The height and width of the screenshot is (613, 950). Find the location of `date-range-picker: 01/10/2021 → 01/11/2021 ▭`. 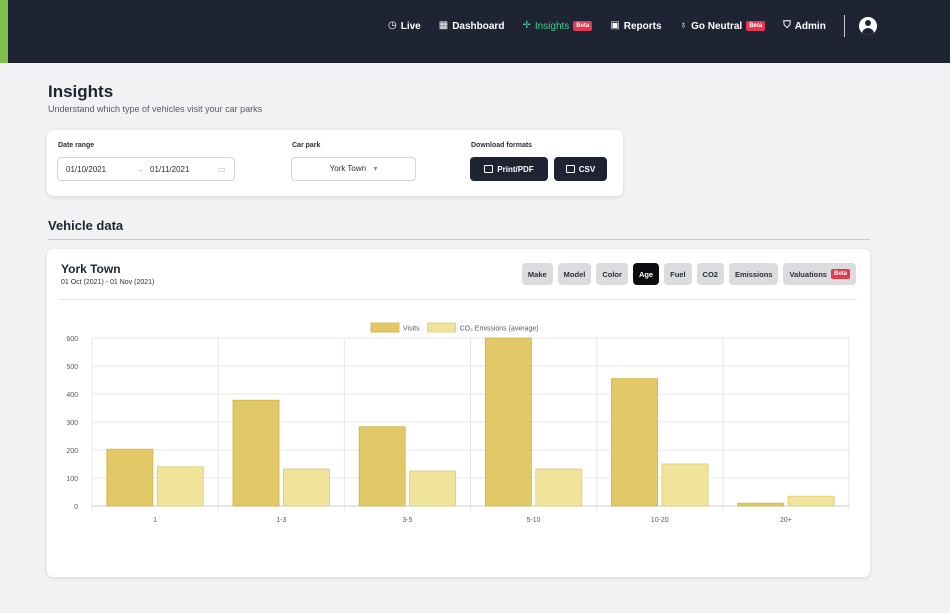

date-range-picker: 01/10/2021 → 01/11/2021 ▭ is located at coordinates (146, 169).